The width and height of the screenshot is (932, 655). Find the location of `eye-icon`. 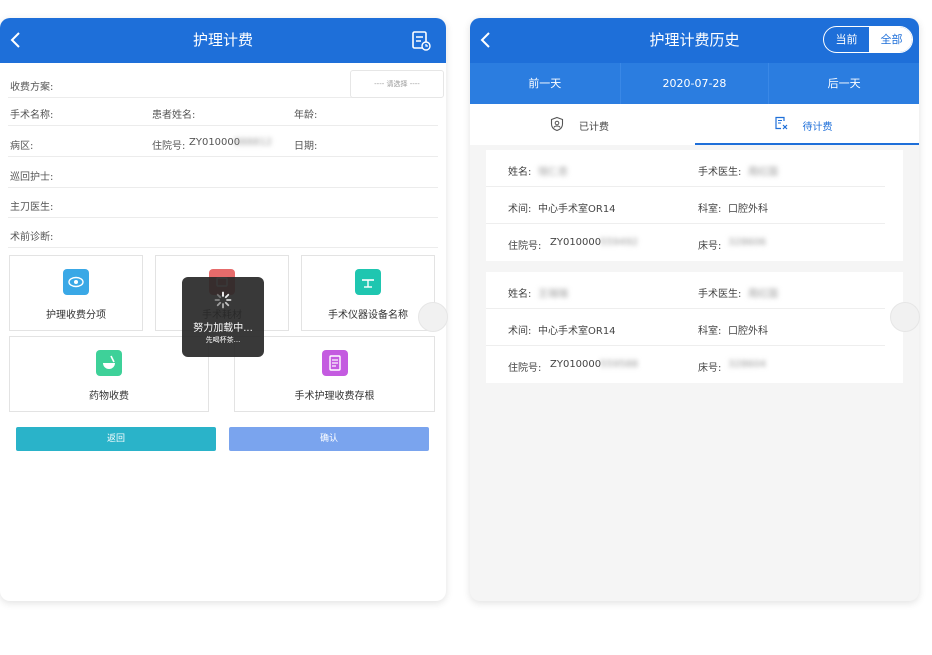

eye-icon is located at coordinates (76, 282).